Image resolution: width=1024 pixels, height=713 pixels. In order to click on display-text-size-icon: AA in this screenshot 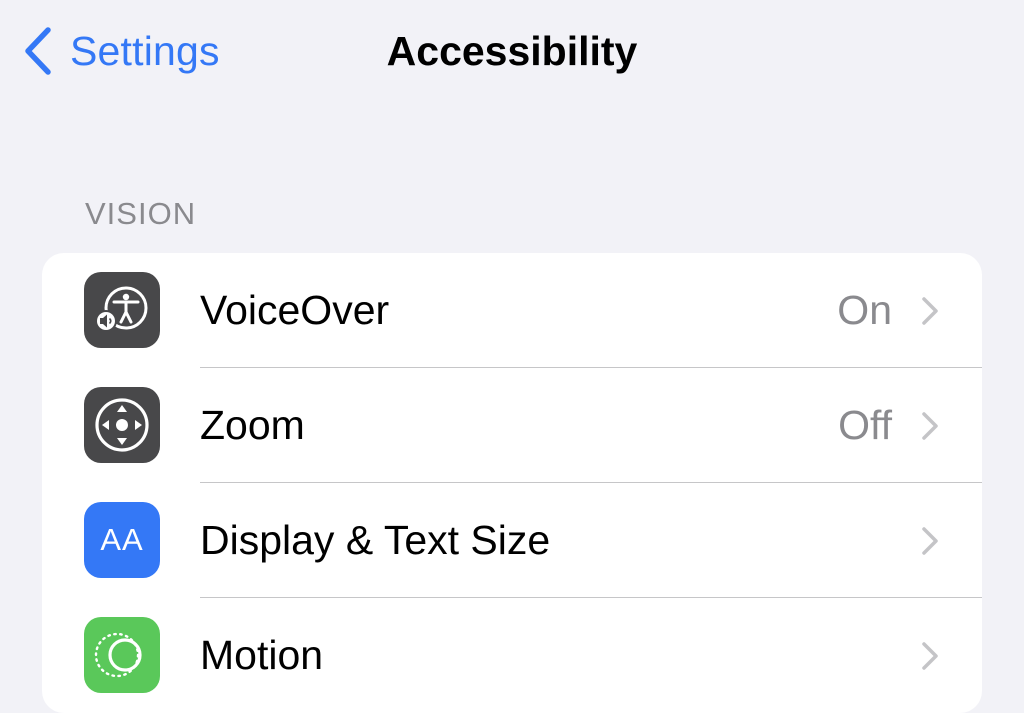, I will do `click(122, 540)`.